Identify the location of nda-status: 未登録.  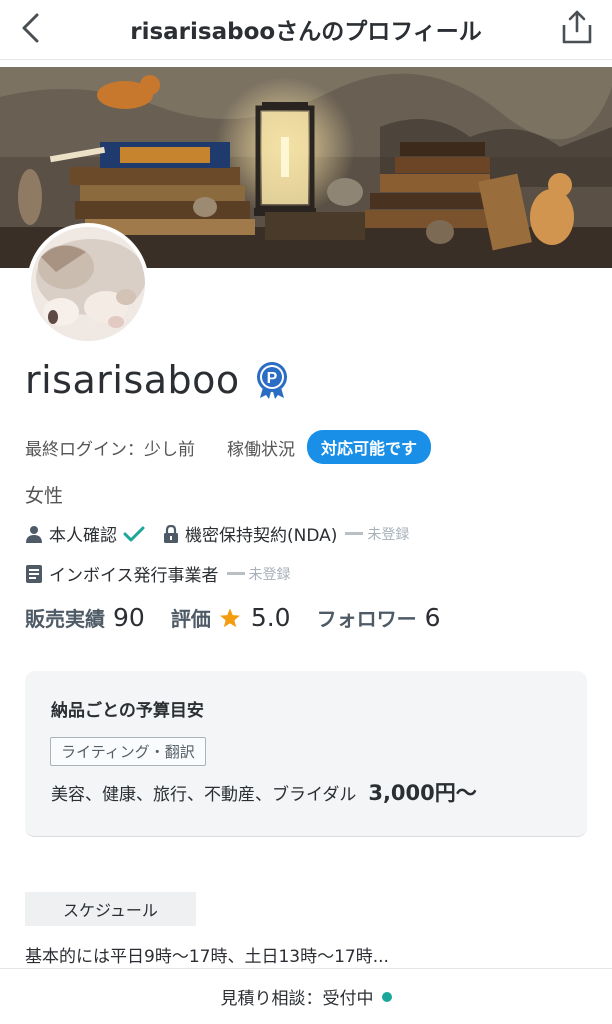
(377, 534).